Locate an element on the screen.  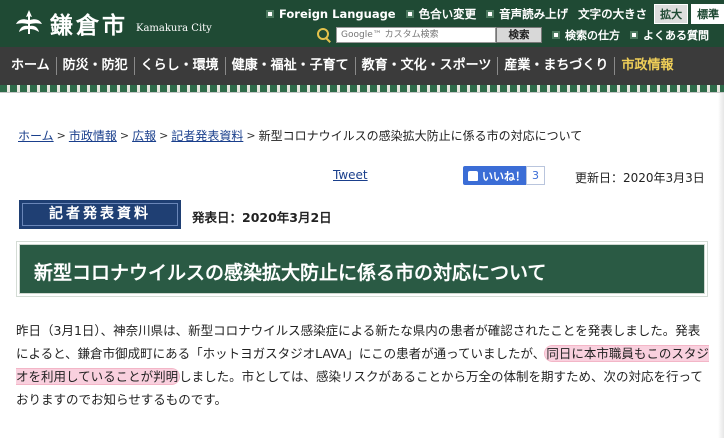
breadcrumb-home: ホーム is located at coordinates (36, 135).